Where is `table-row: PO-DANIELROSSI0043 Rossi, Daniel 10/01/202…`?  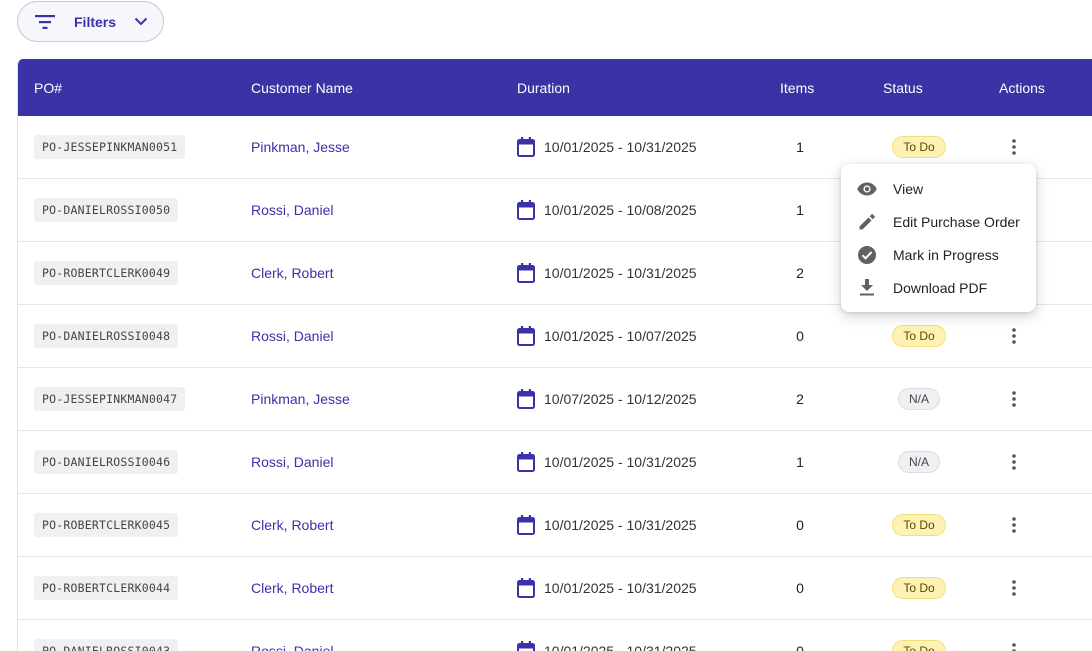
table-row: PO-DANIELROSSI0043 Rossi, Daniel 10/01/202… is located at coordinates (555, 635).